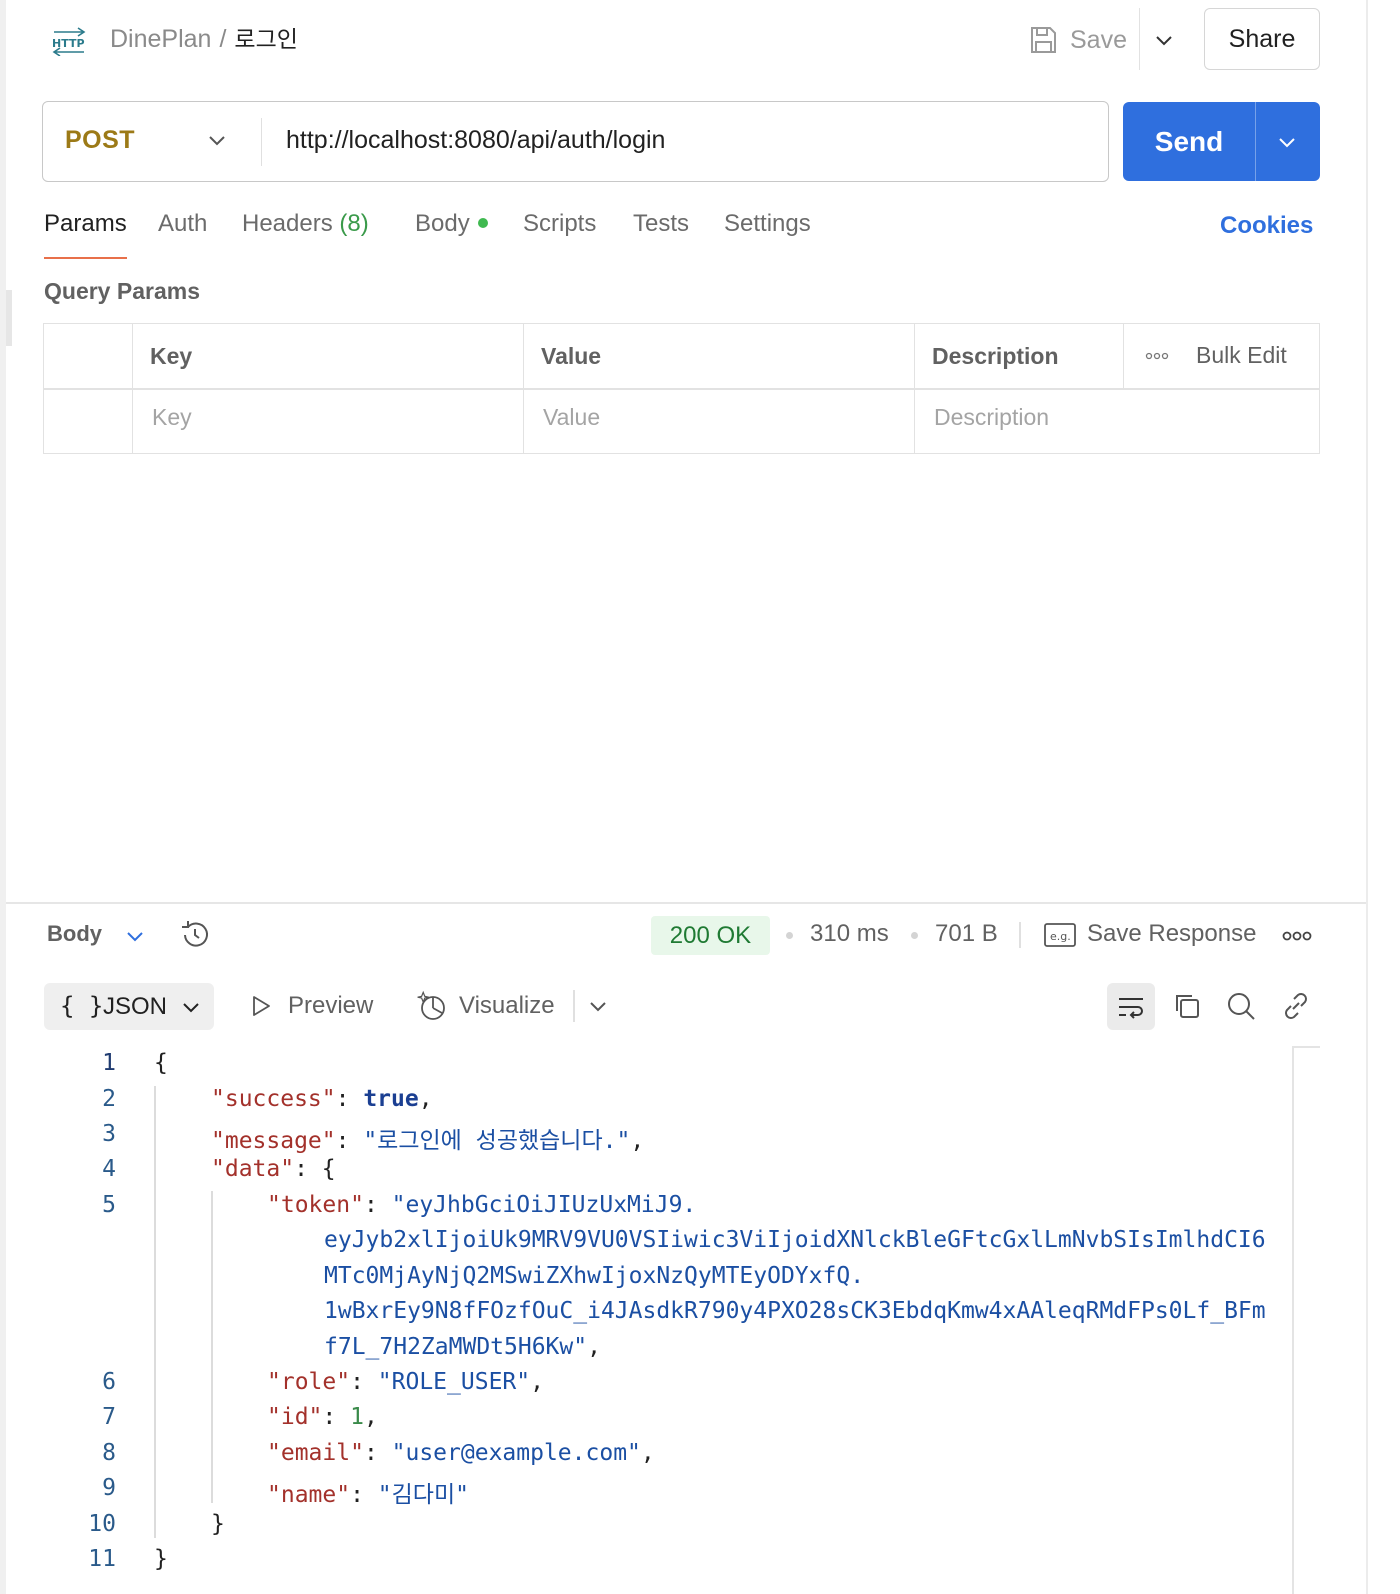 The height and width of the screenshot is (1594, 1400). I want to click on save-options-chevron-icon, so click(1164, 41).